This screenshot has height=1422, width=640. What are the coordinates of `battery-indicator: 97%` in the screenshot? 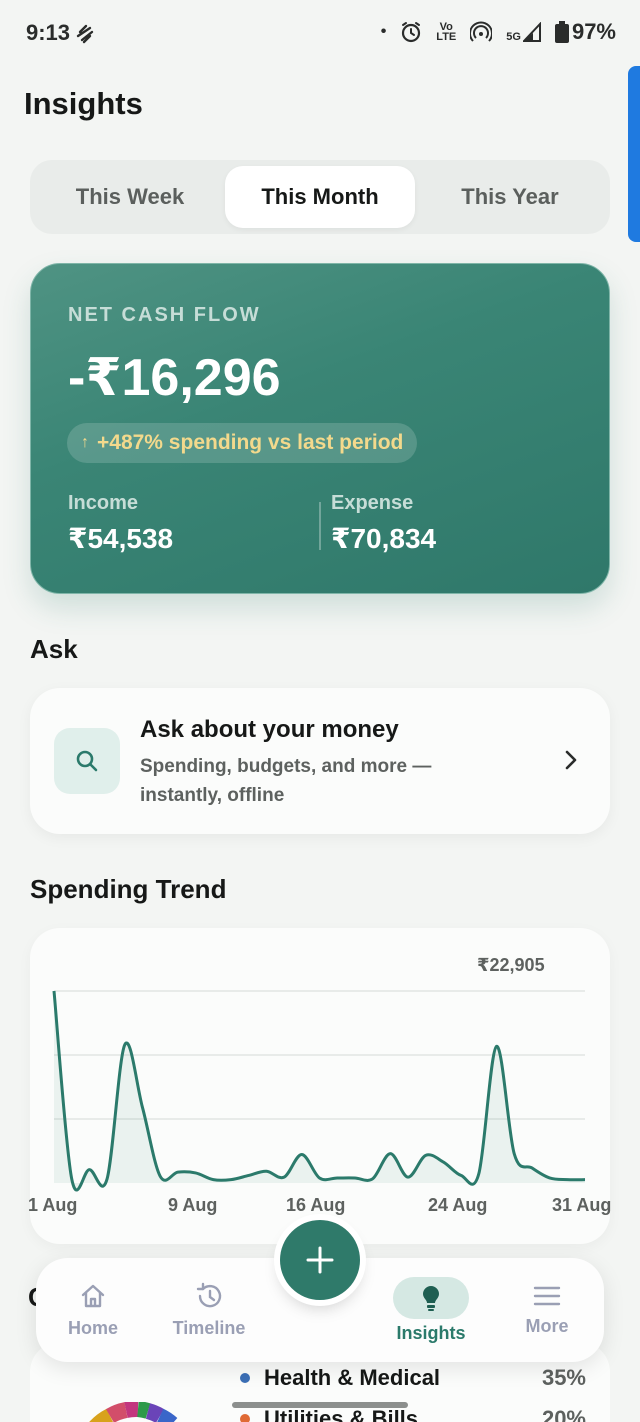 It's located at (585, 32).